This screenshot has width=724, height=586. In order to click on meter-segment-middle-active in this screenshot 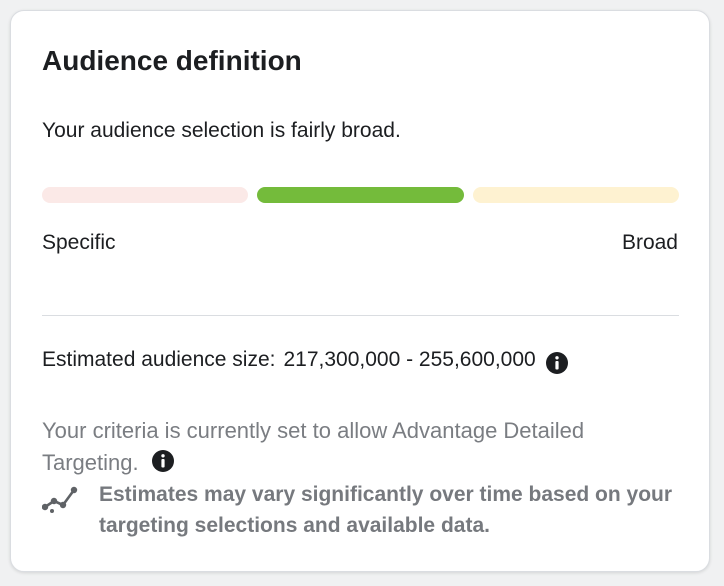, I will do `click(360, 195)`.